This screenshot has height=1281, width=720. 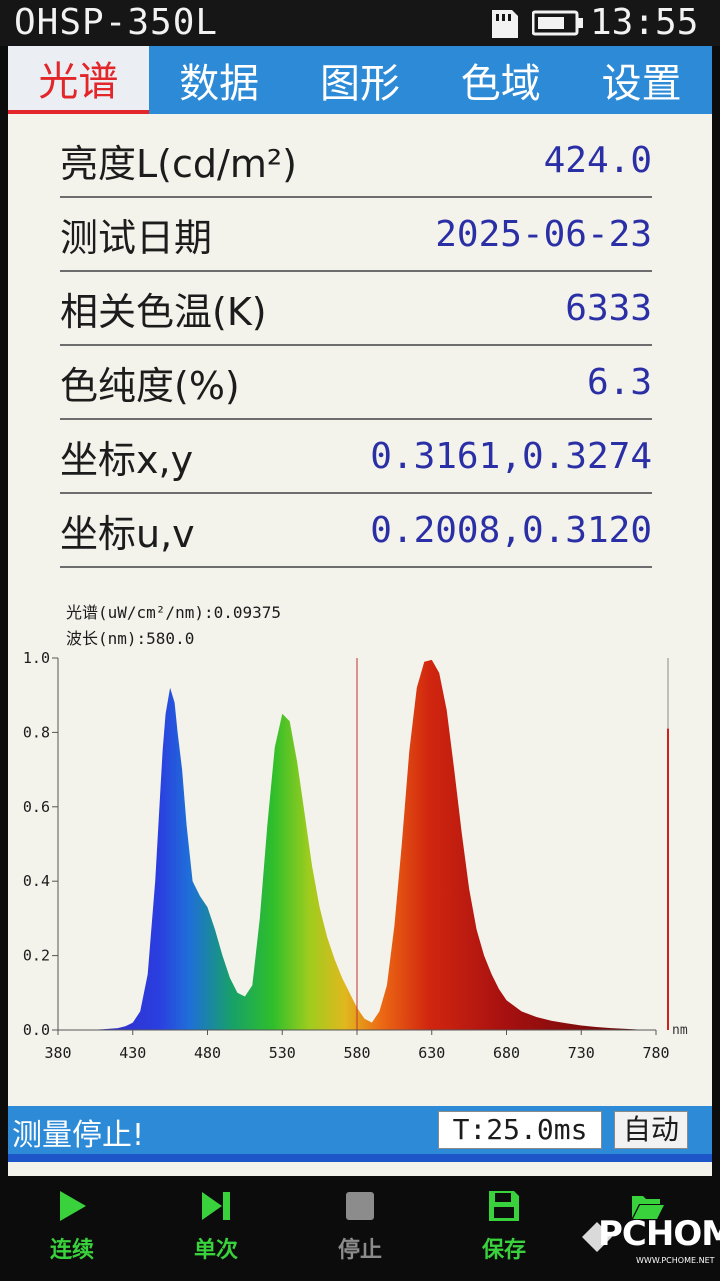 What do you see at coordinates (163, 311) in the screenshot?
I see `measurement-label: 相关色温(K)` at bounding box center [163, 311].